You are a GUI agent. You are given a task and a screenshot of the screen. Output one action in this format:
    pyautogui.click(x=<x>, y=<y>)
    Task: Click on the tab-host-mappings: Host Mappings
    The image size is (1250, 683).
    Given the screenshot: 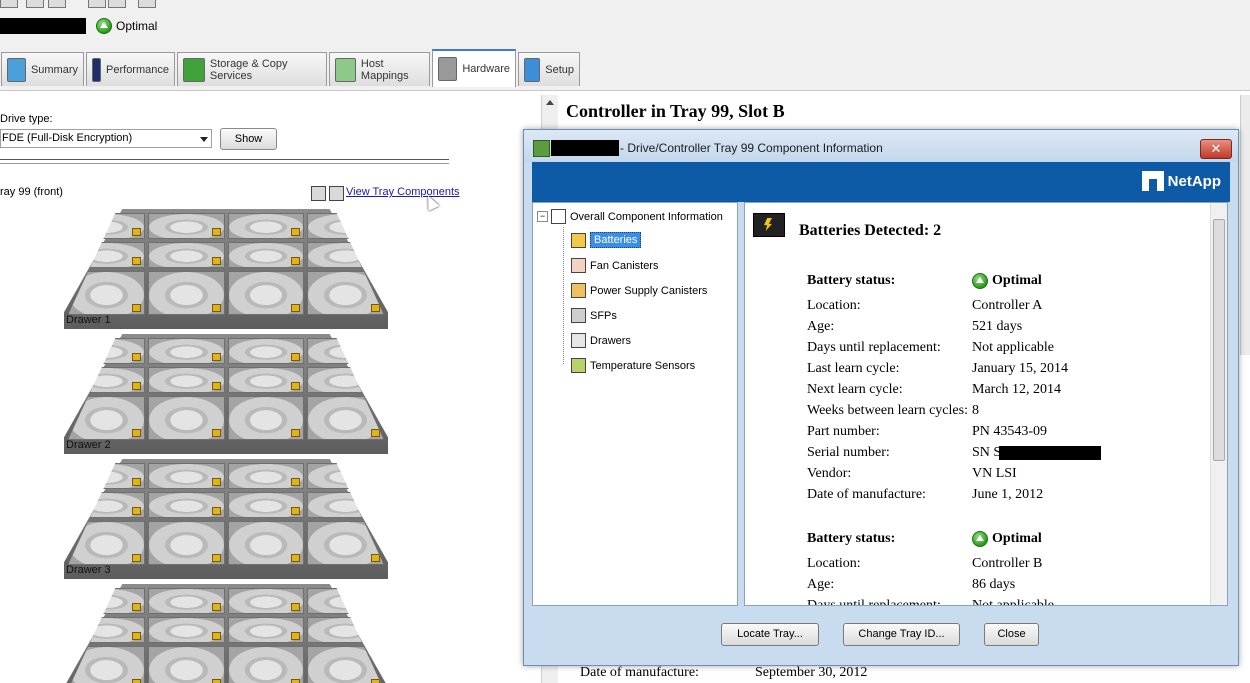 What is the action you would take?
    pyautogui.click(x=379, y=69)
    